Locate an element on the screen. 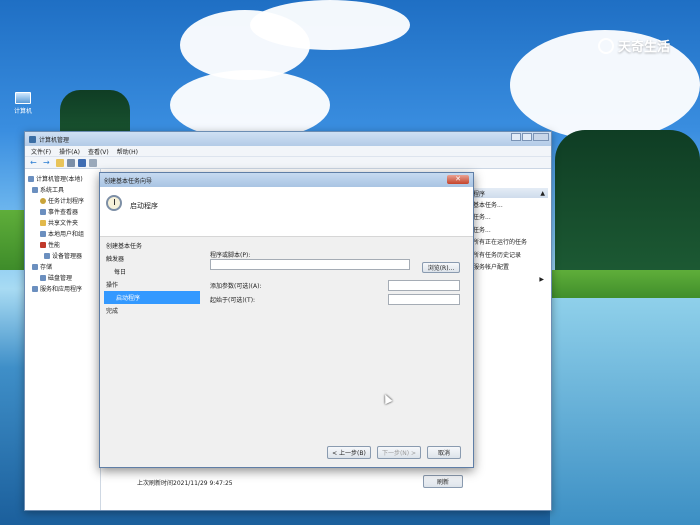  tree-label: 本地用户和组 is located at coordinates (66, 234).